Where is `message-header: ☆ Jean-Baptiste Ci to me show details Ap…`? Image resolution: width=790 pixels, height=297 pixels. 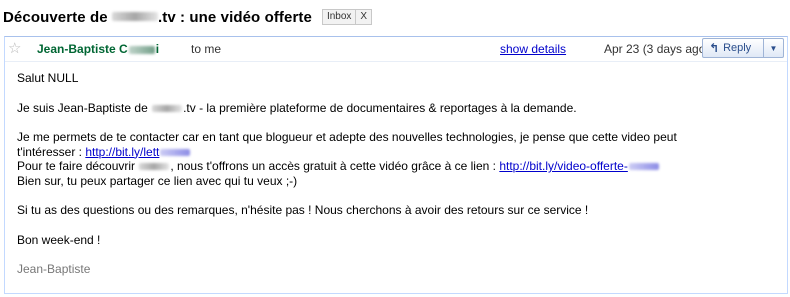 message-header: ☆ Jean-Baptiste Ci to me show details Ap… is located at coordinates (396, 49).